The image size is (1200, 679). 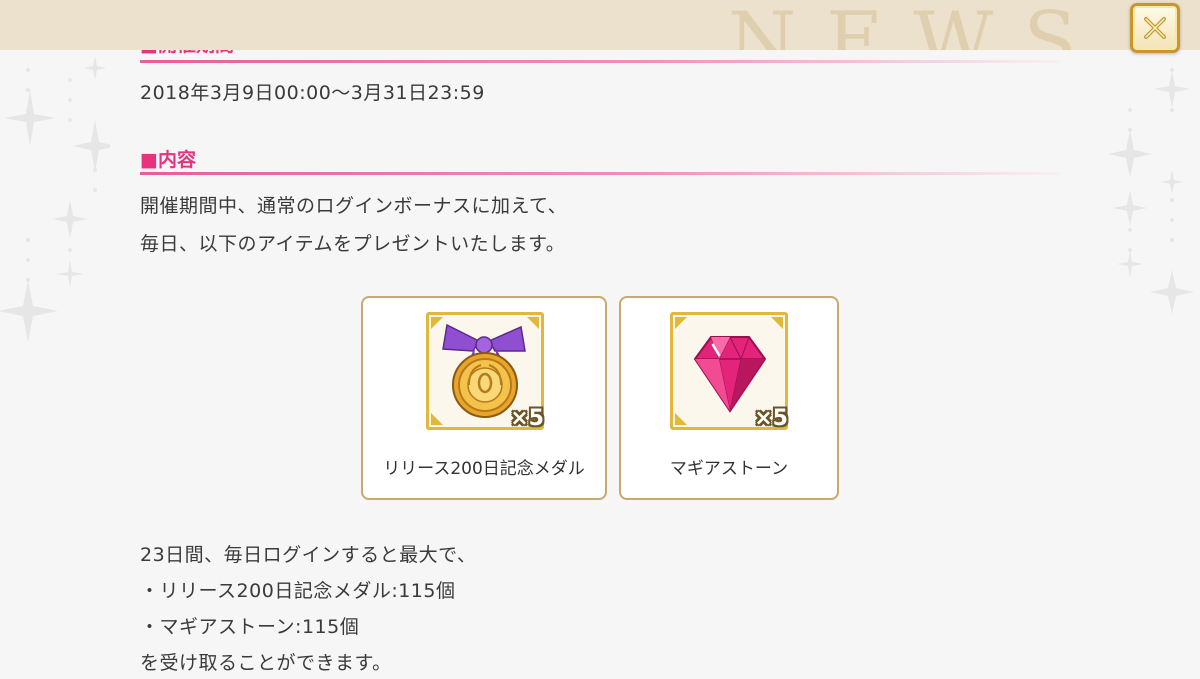 I want to click on close-icon, so click(x=1155, y=28).